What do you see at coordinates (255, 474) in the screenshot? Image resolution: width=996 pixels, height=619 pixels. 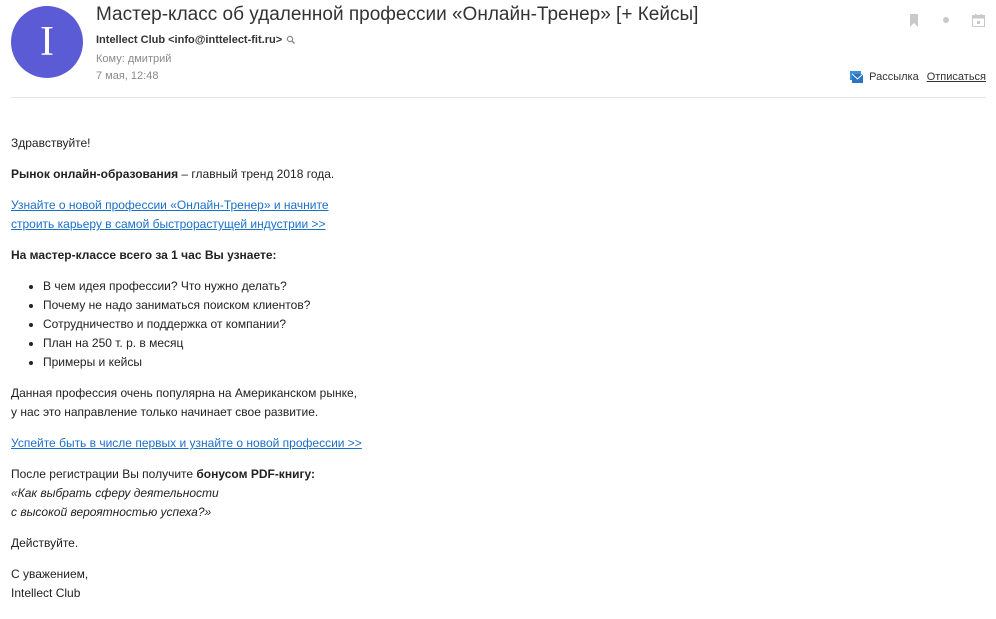 I see `bonus-bold: бонусом PDF-книгу:` at bounding box center [255, 474].